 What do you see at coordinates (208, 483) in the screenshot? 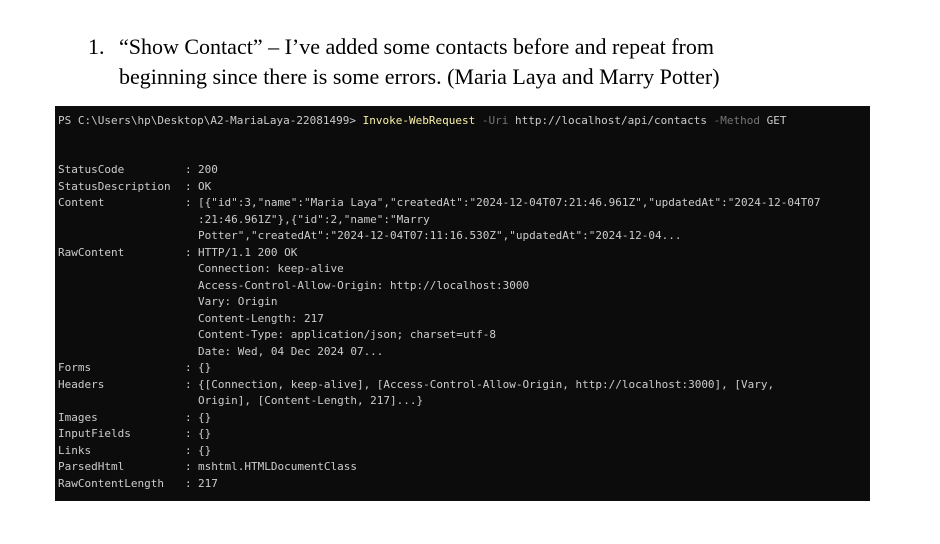
I see `property-value-line: 217` at bounding box center [208, 483].